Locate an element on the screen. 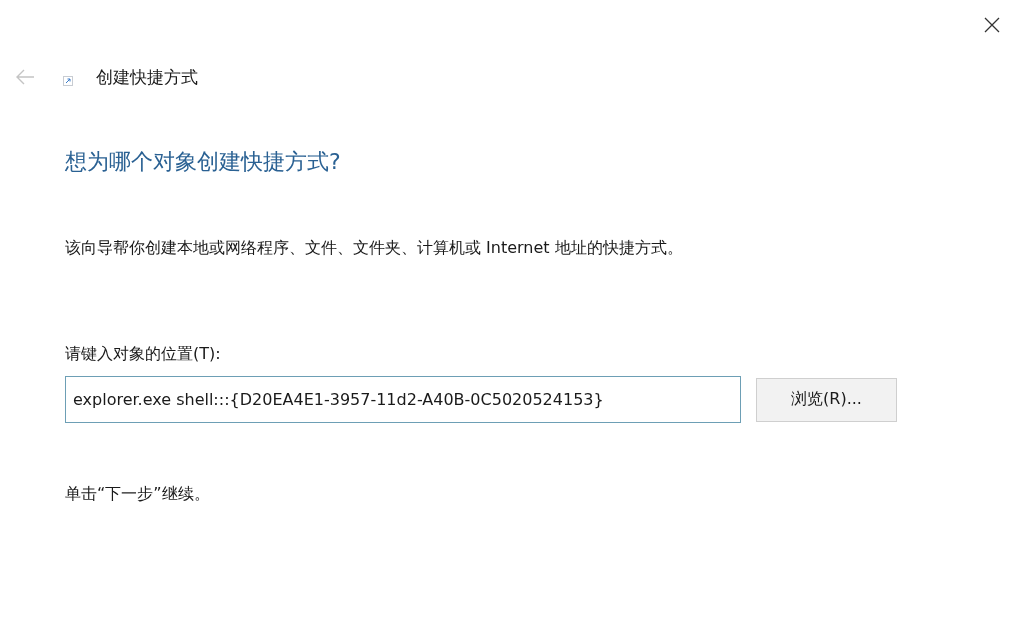 The height and width of the screenshot is (640, 1019). shortcut-icon is located at coordinates (68, 81).